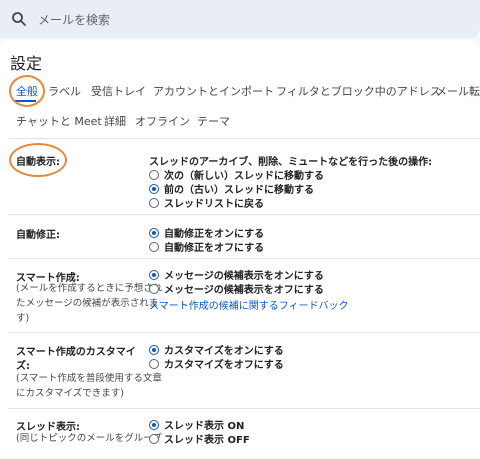 This screenshot has height=459, width=480. I want to click on personalization-label-2: ズ:, so click(23, 366).